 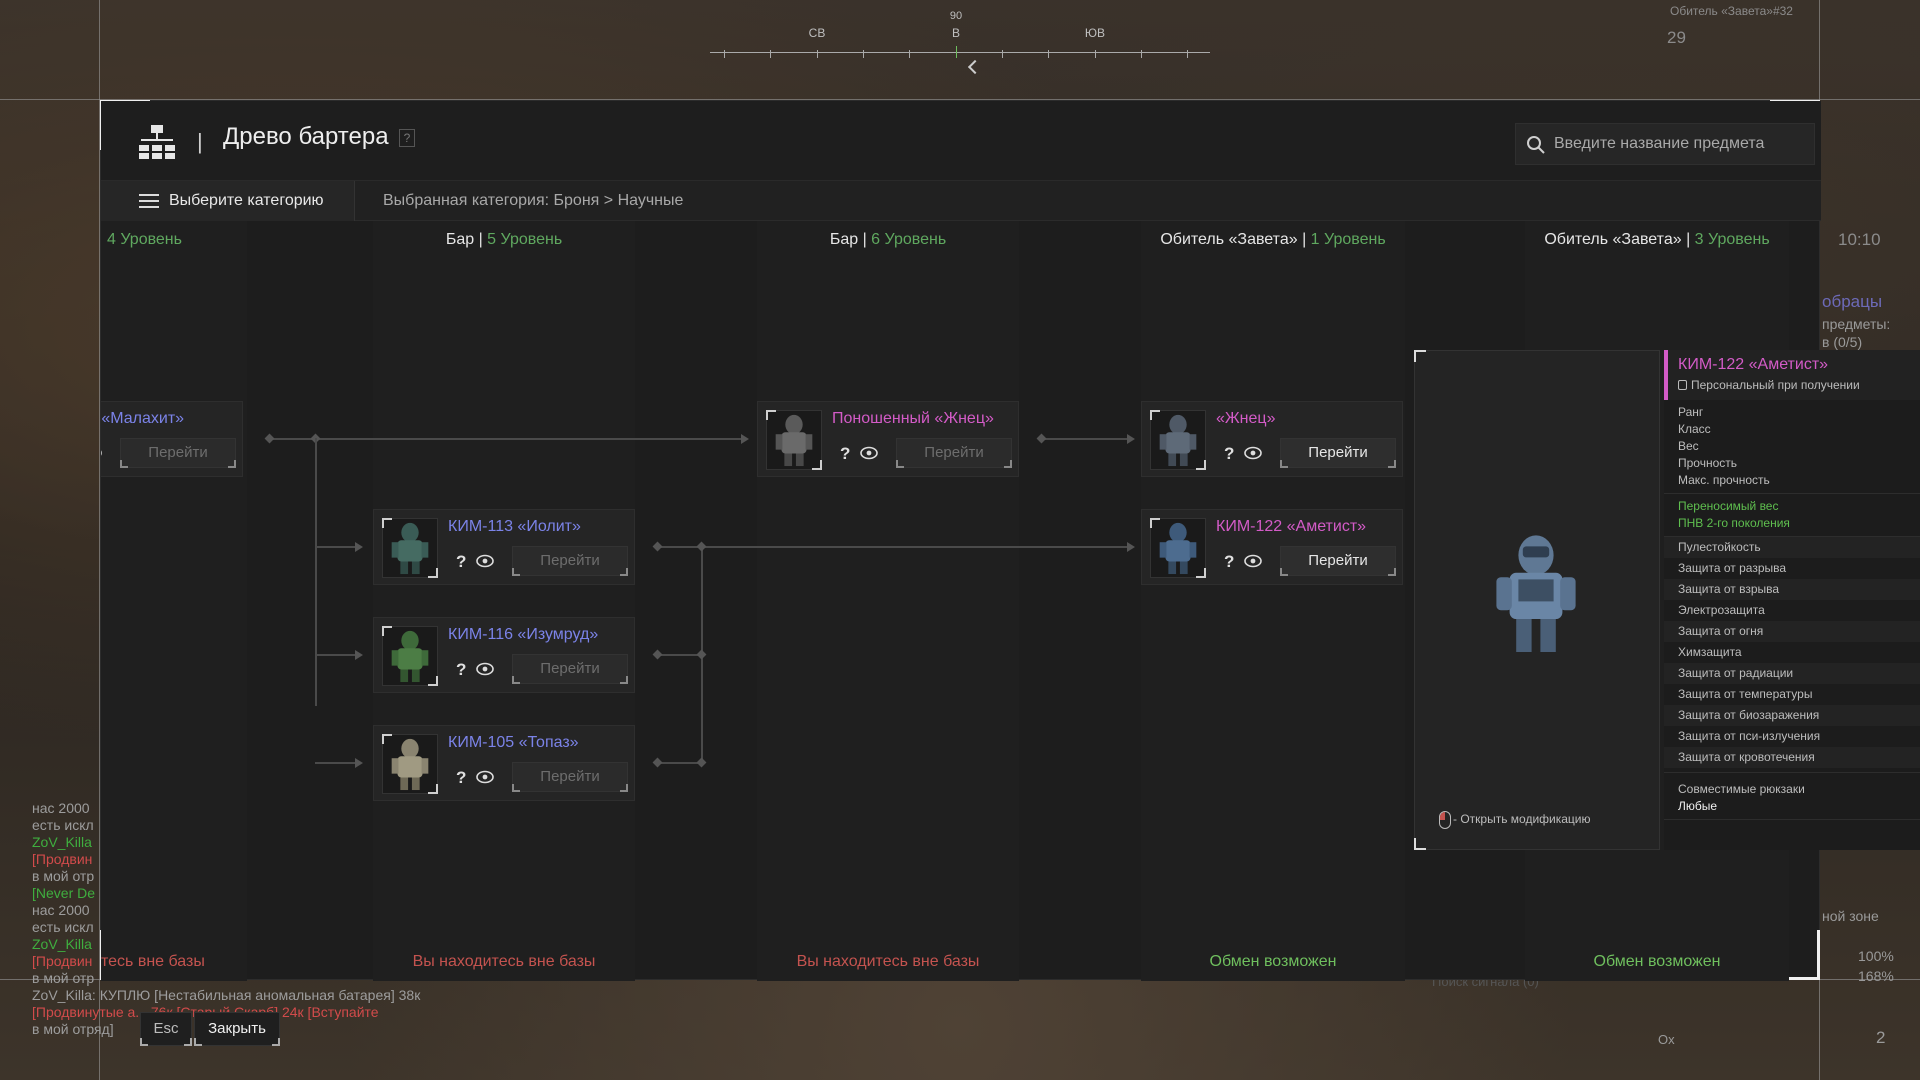 I want to click on category-select-label: Выберите категорию, so click(x=246, y=200).